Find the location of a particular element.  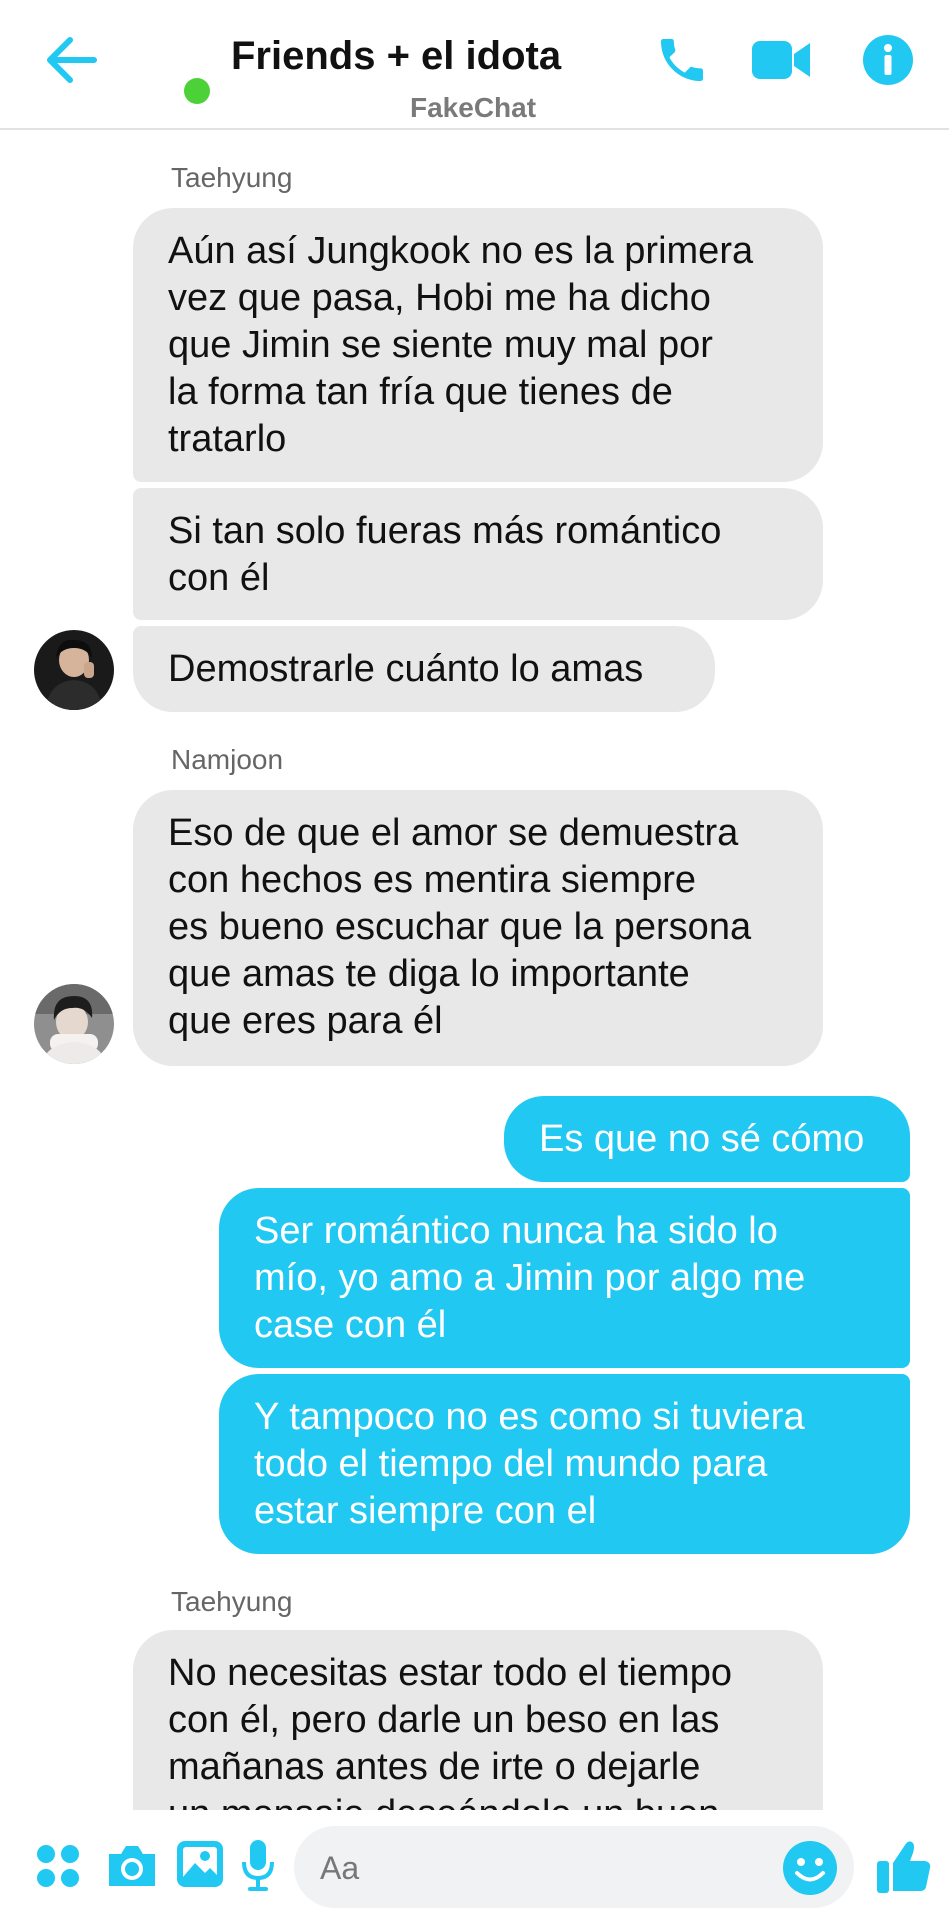

back-button is located at coordinates (72, 60).